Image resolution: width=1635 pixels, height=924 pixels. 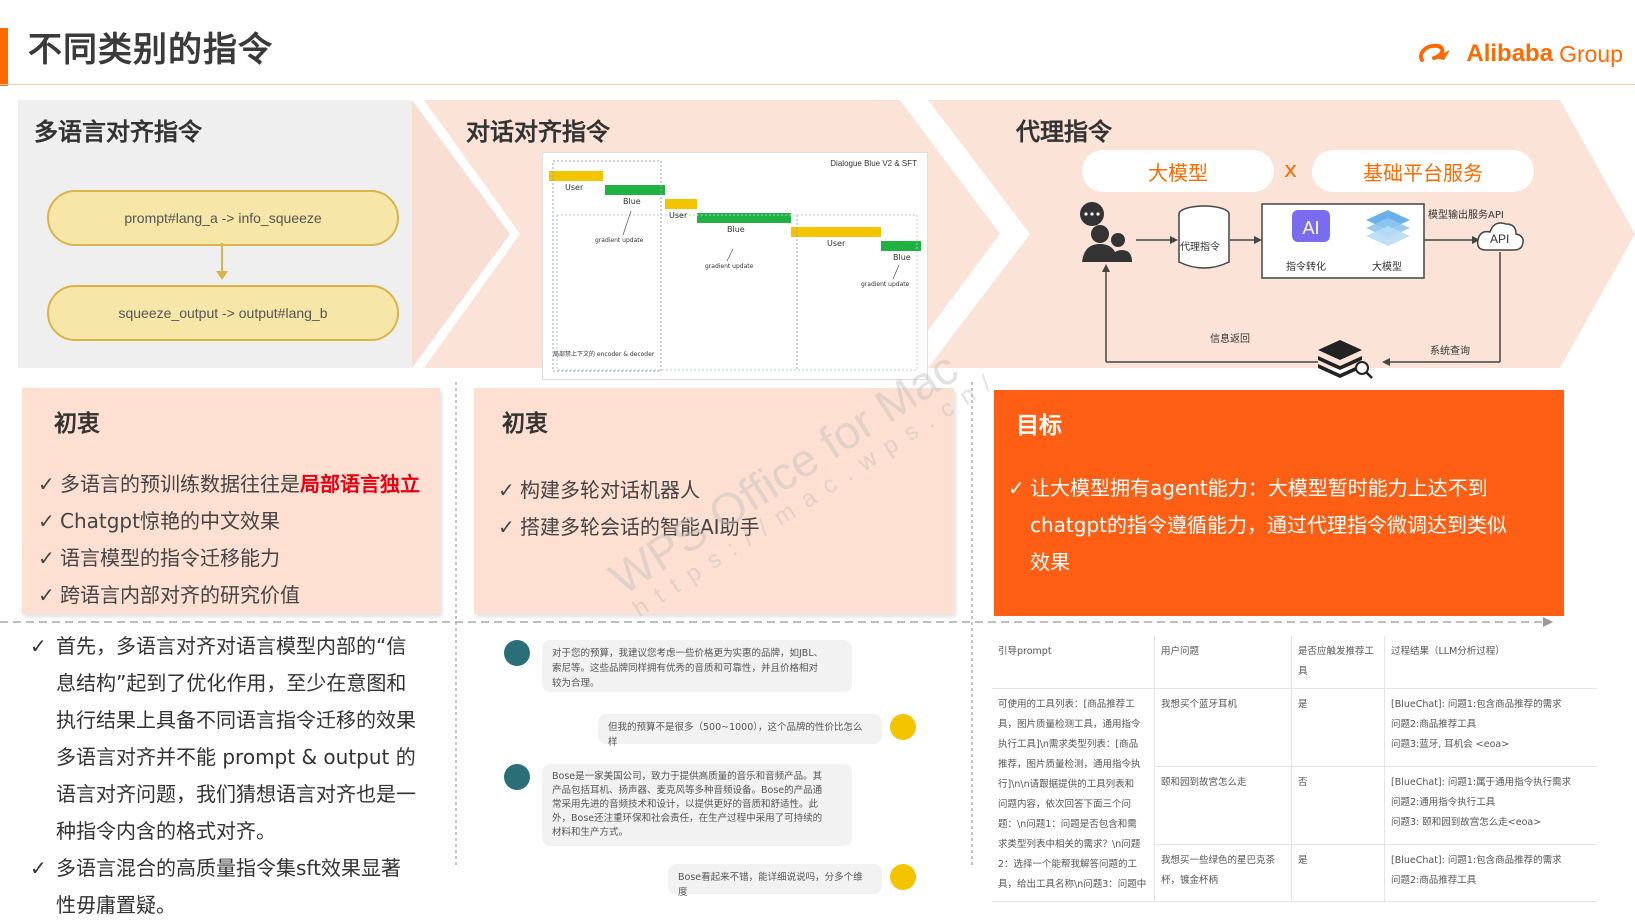 I want to click on figure-label-blue-2: Blue, so click(x=736, y=229).